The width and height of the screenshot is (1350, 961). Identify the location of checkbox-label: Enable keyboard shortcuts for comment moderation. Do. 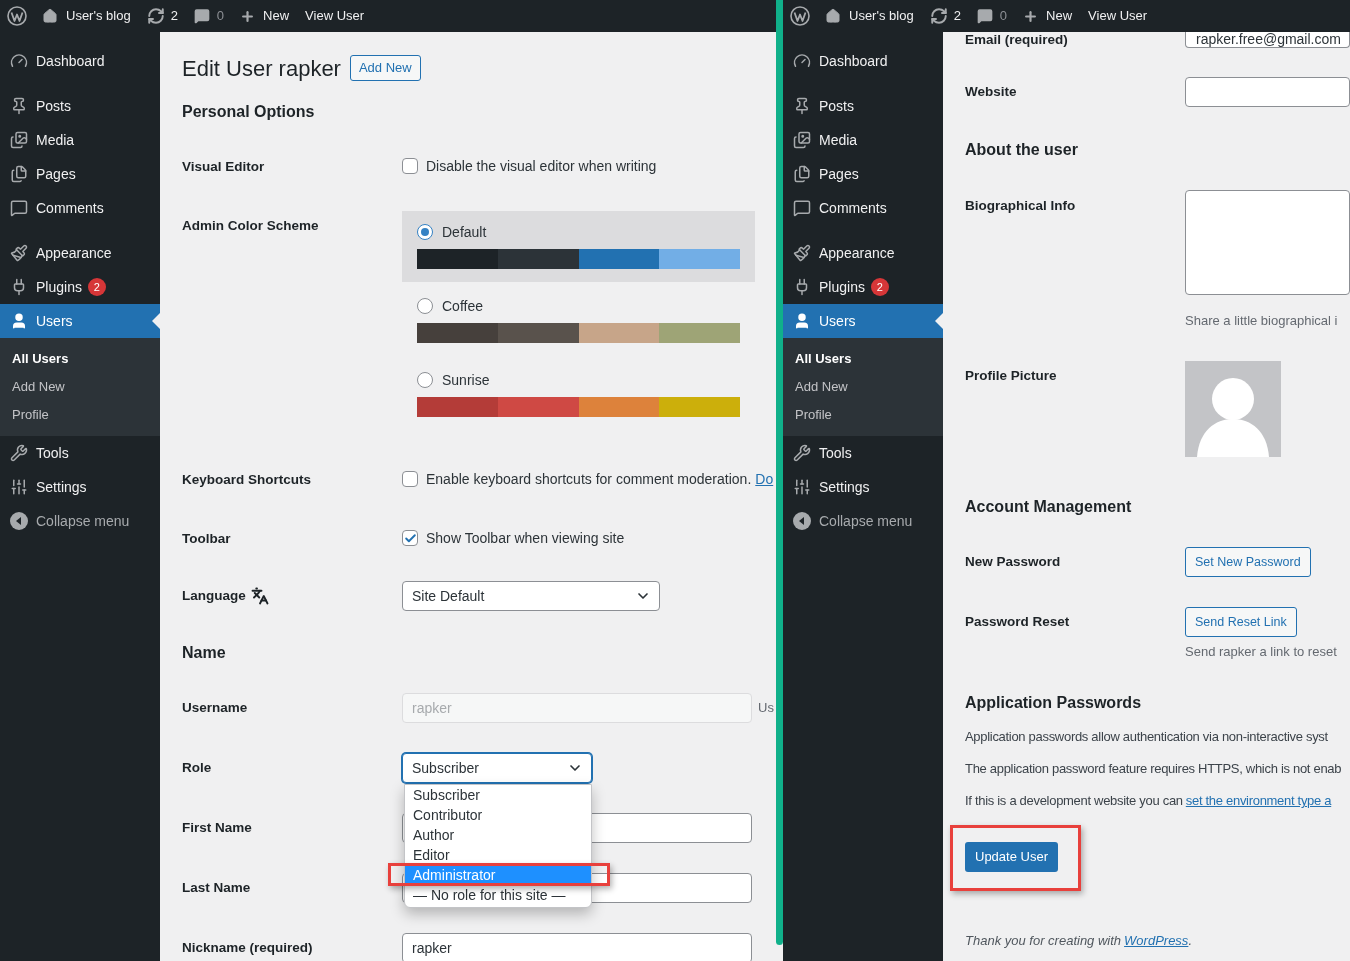
(600, 479).